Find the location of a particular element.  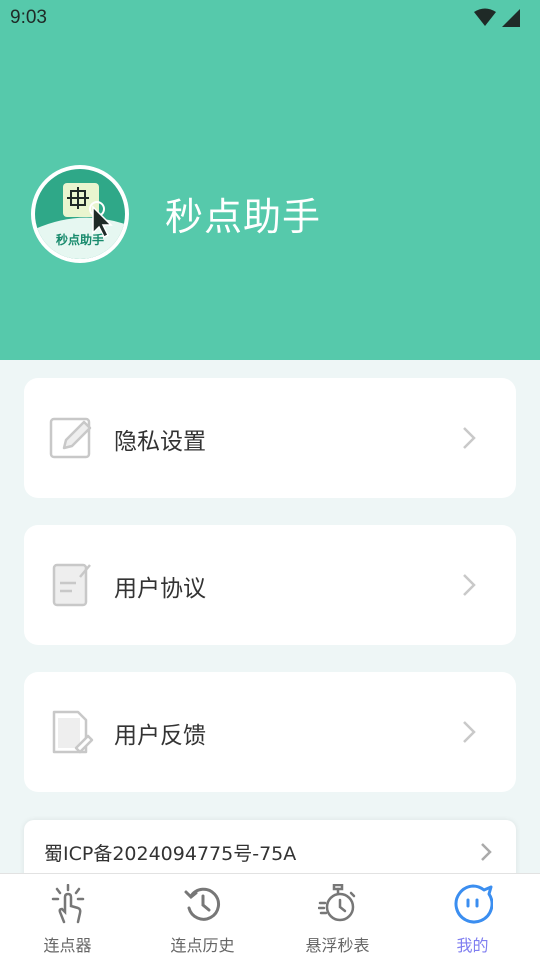

edit-icon is located at coordinates (70, 438).